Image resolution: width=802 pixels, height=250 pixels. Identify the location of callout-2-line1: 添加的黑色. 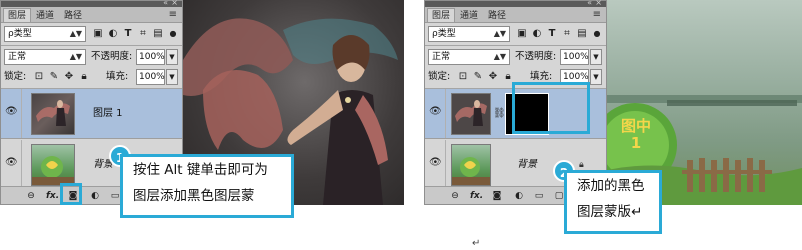
(611, 186).